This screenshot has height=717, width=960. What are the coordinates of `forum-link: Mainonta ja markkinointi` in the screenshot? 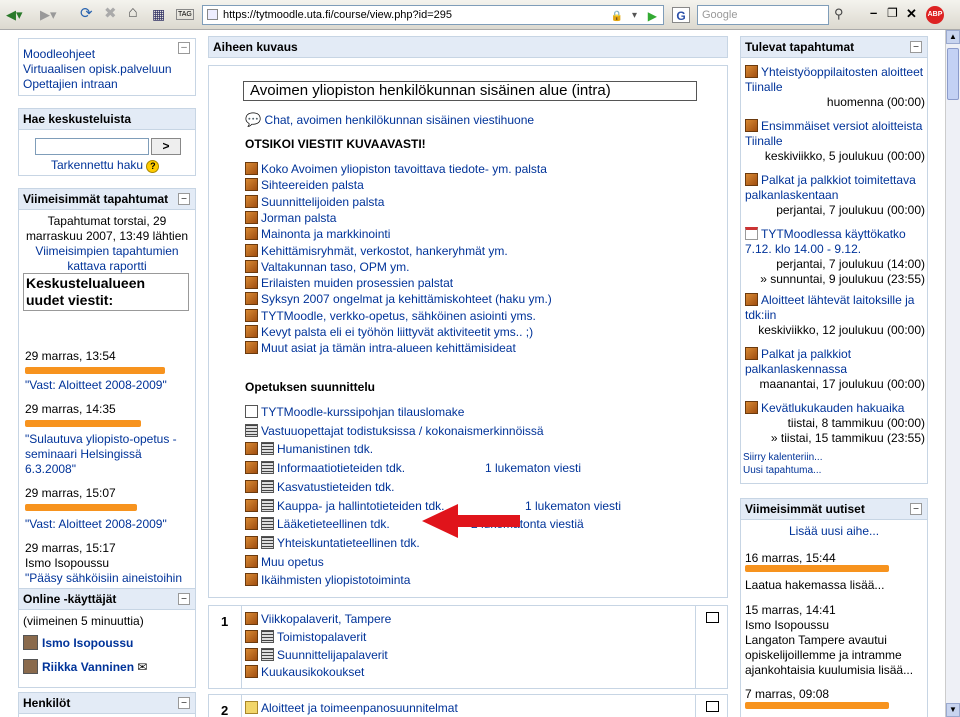 It's located at (325, 234).